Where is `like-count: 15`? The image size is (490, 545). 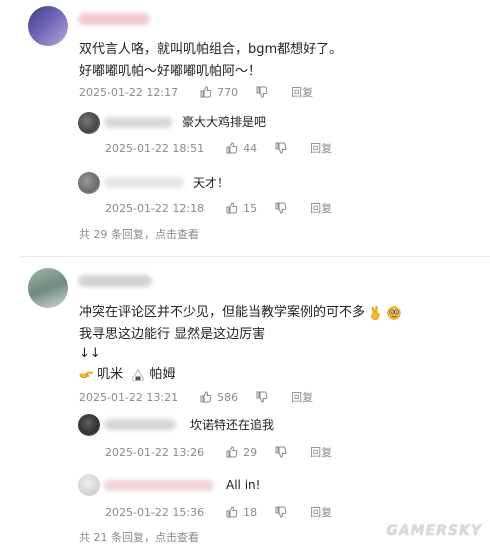
like-count: 15 is located at coordinates (250, 208).